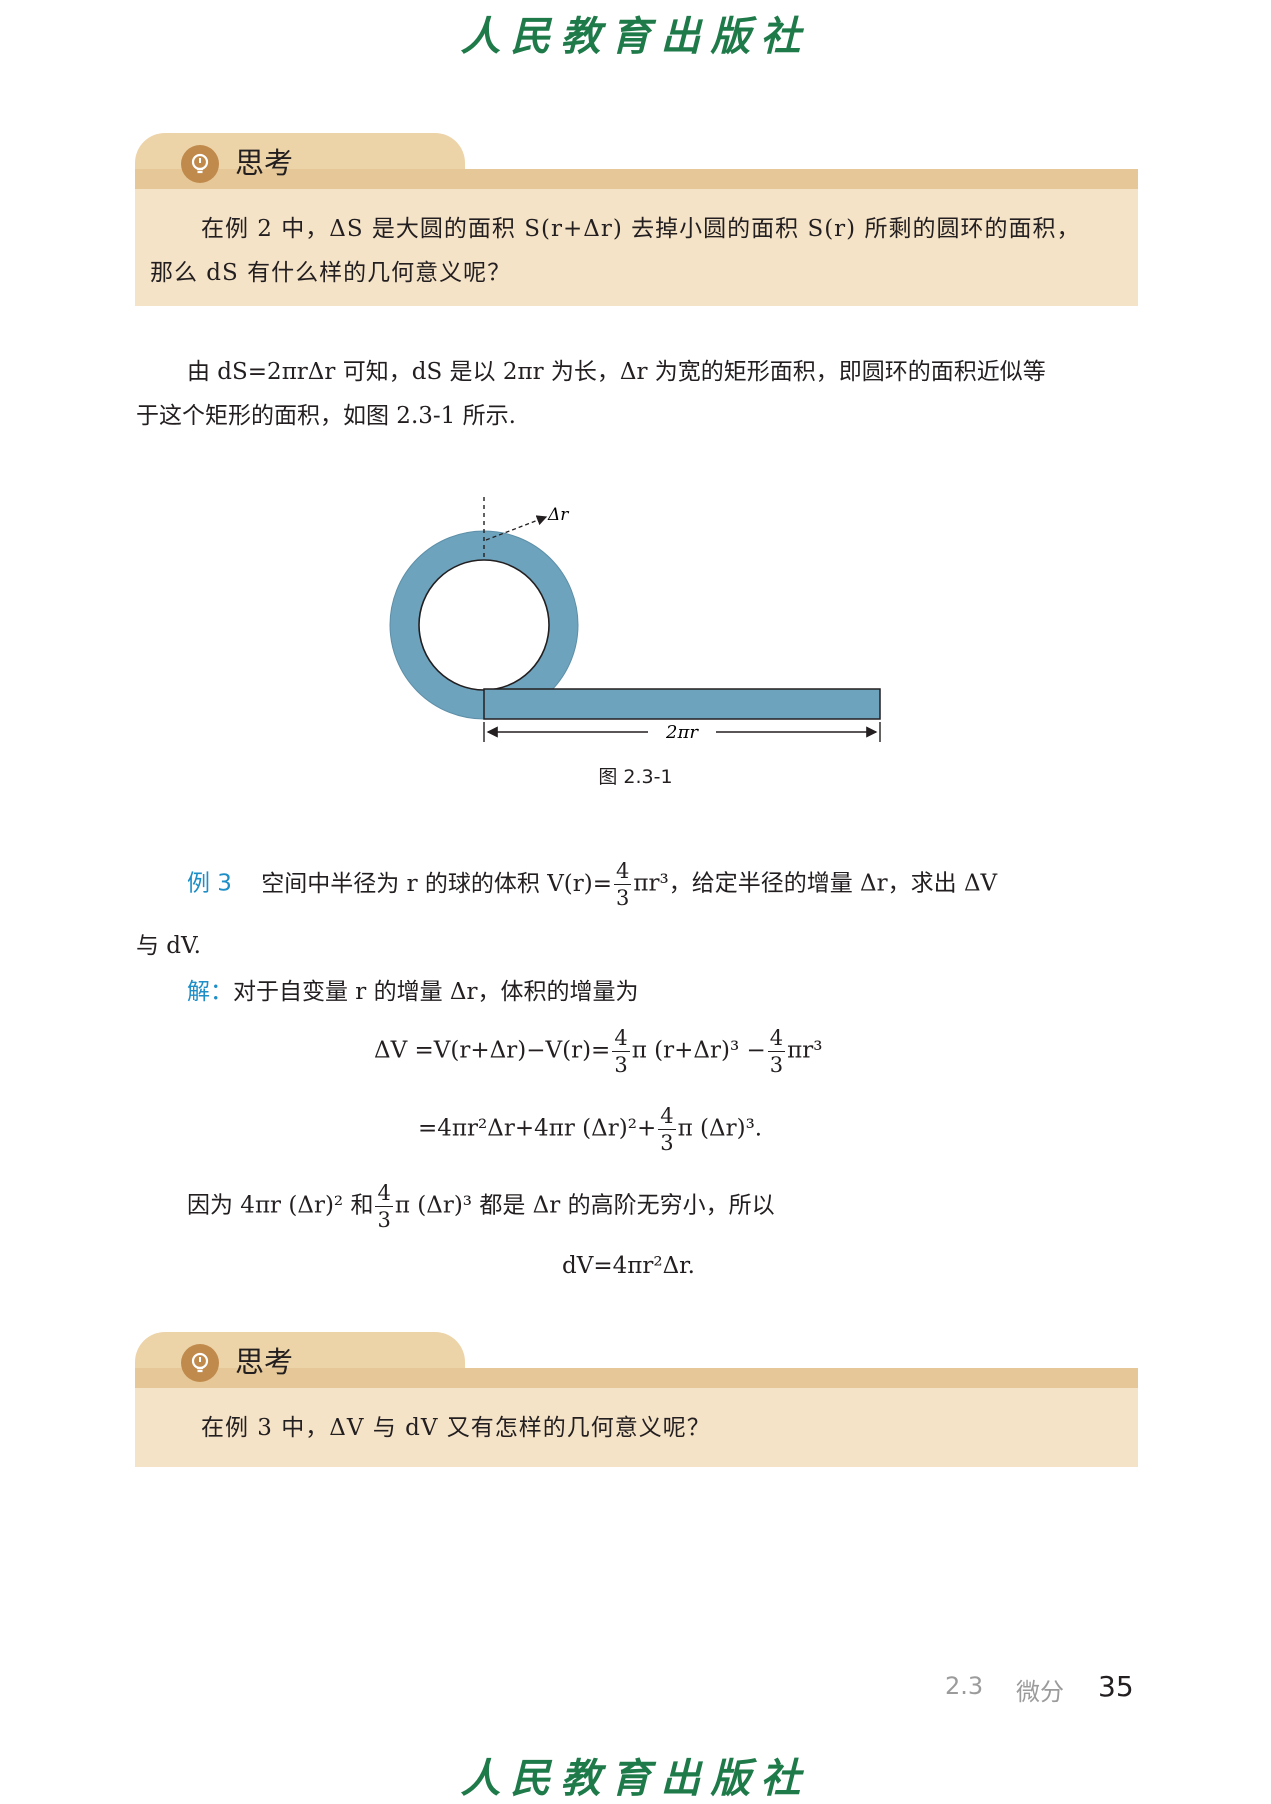 This screenshot has width=1271, height=1804. What do you see at coordinates (1040, 1692) in the screenshot?
I see `footer-title: 微分` at bounding box center [1040, 1692].